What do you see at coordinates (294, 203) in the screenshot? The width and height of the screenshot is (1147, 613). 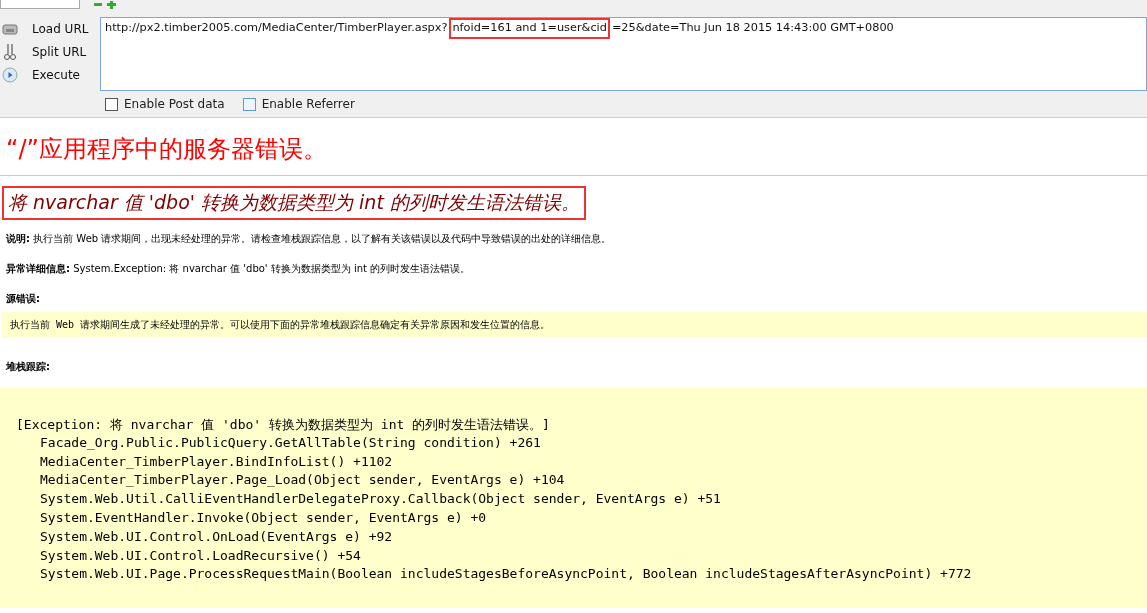 I see `error-message: 将 nvarchar 值 'dbo' 转换为数据类型为 int 的列时发生语法错误。` at bounding box center [294, 203].